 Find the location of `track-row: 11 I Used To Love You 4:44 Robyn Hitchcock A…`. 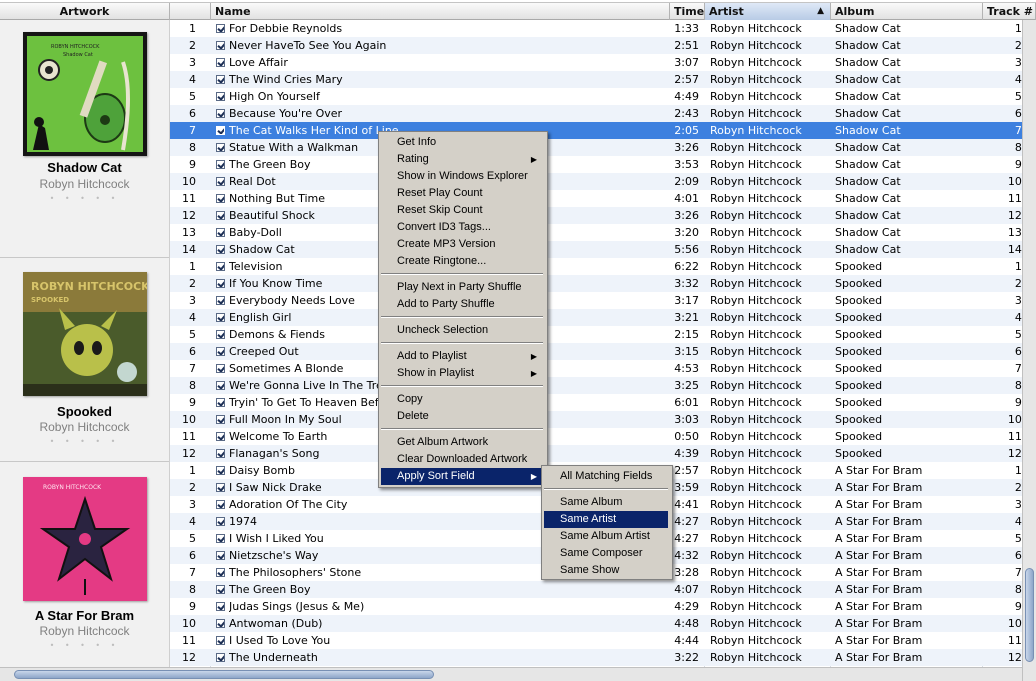

track-row: 11 I Used To Love You 4:44 Robyn Hitchcock A… is located at coordinates (603, 640).